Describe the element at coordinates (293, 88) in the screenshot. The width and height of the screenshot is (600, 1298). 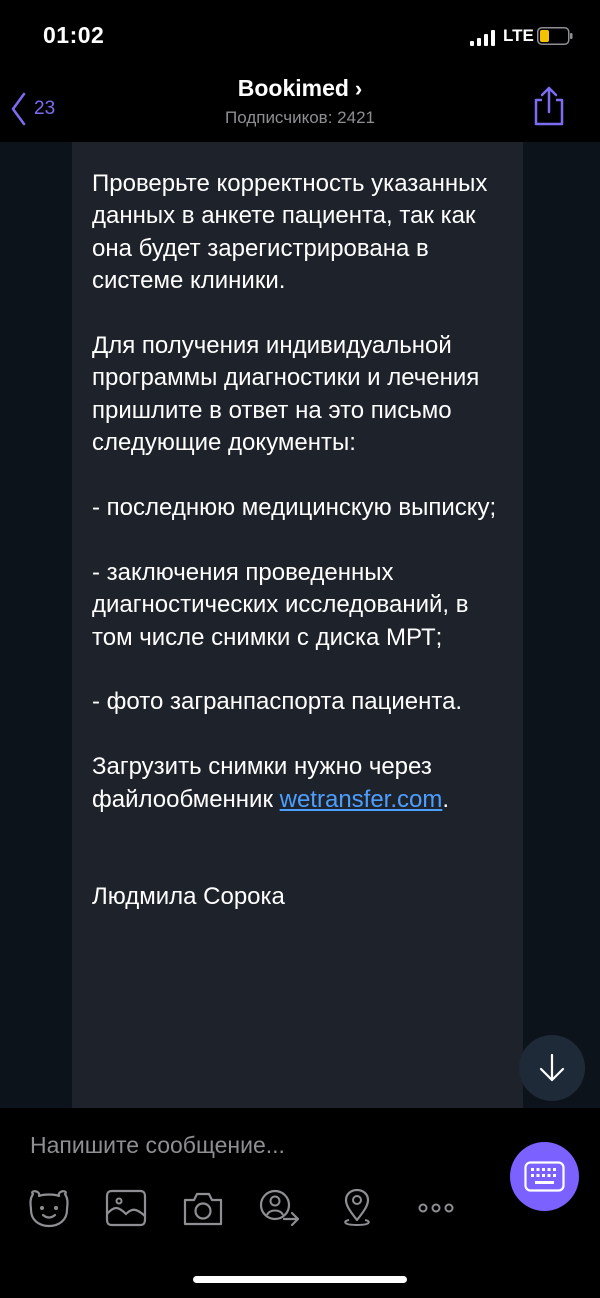
I see `channel-name: Bookimed` at that location.